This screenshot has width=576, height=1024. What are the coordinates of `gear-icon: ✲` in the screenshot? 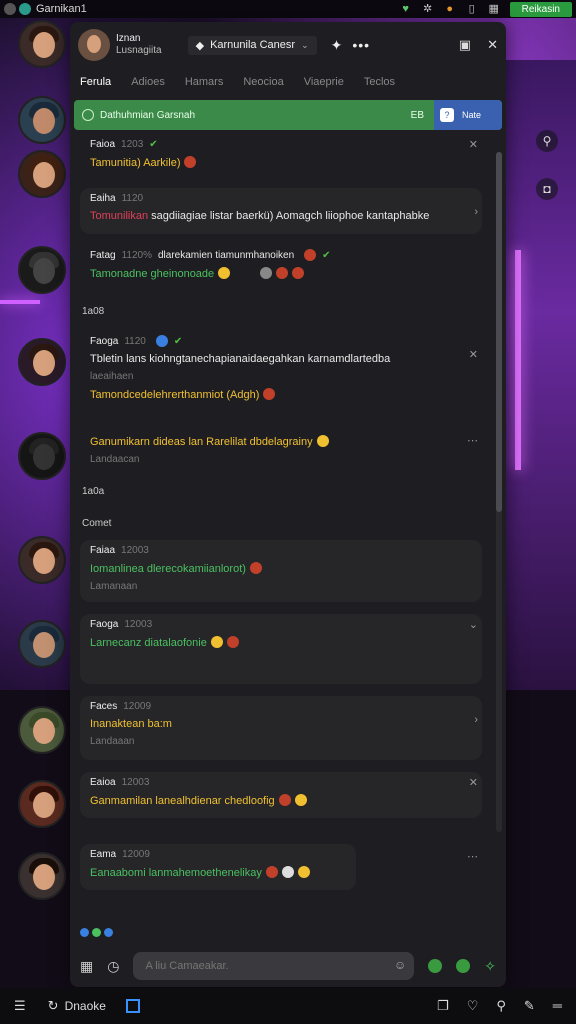 It's located at (428, 9).